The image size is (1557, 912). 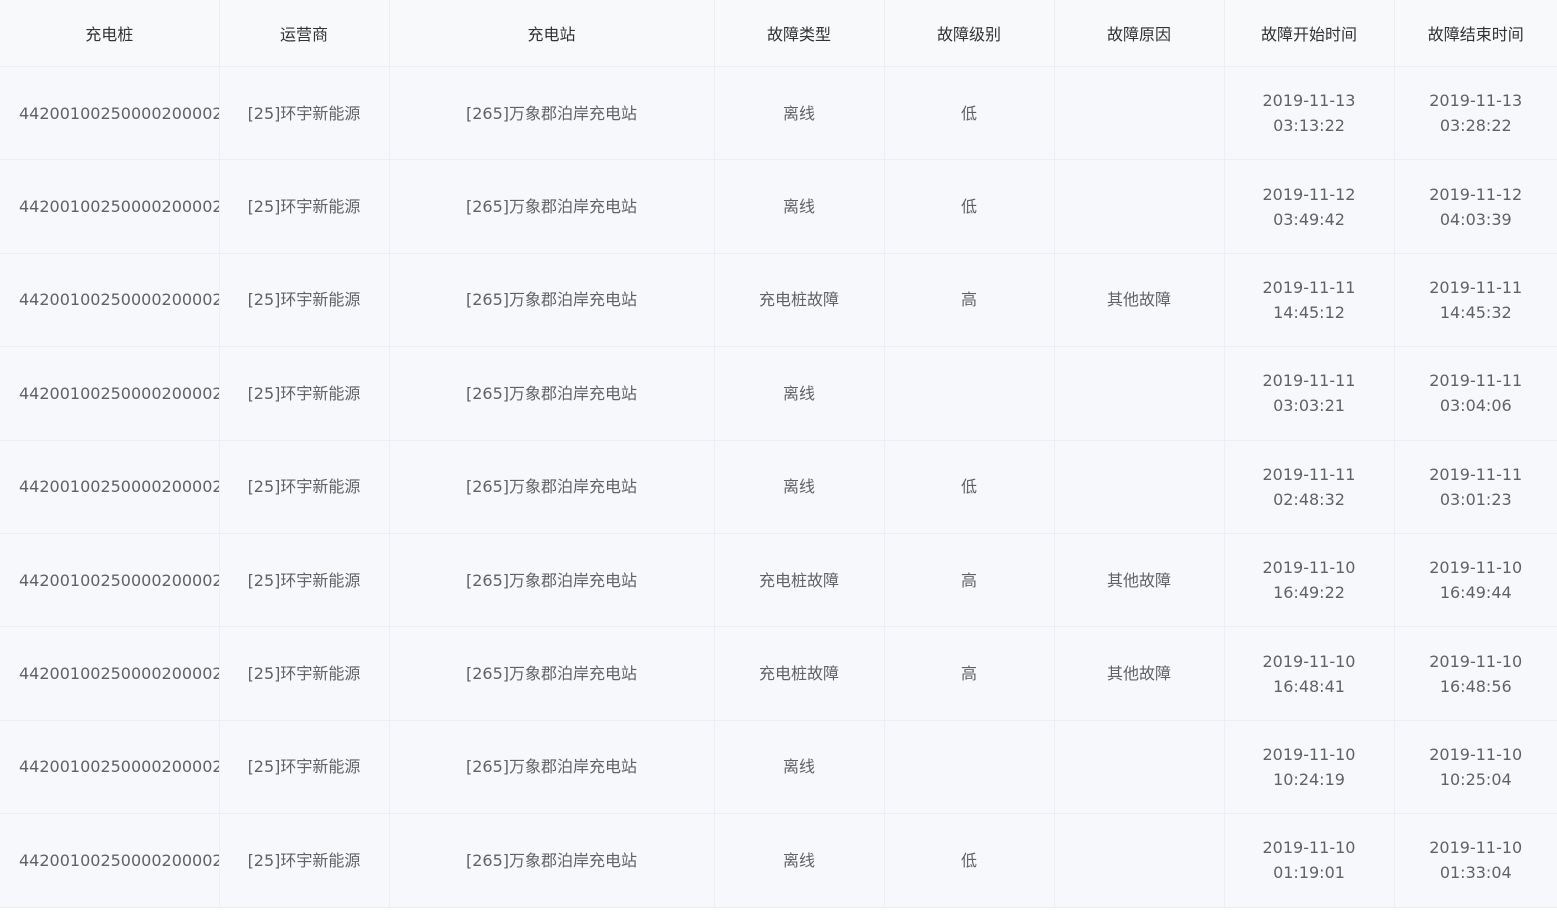 I want to click on end-clock: 03:28:22, so click(x=1475, y=126).